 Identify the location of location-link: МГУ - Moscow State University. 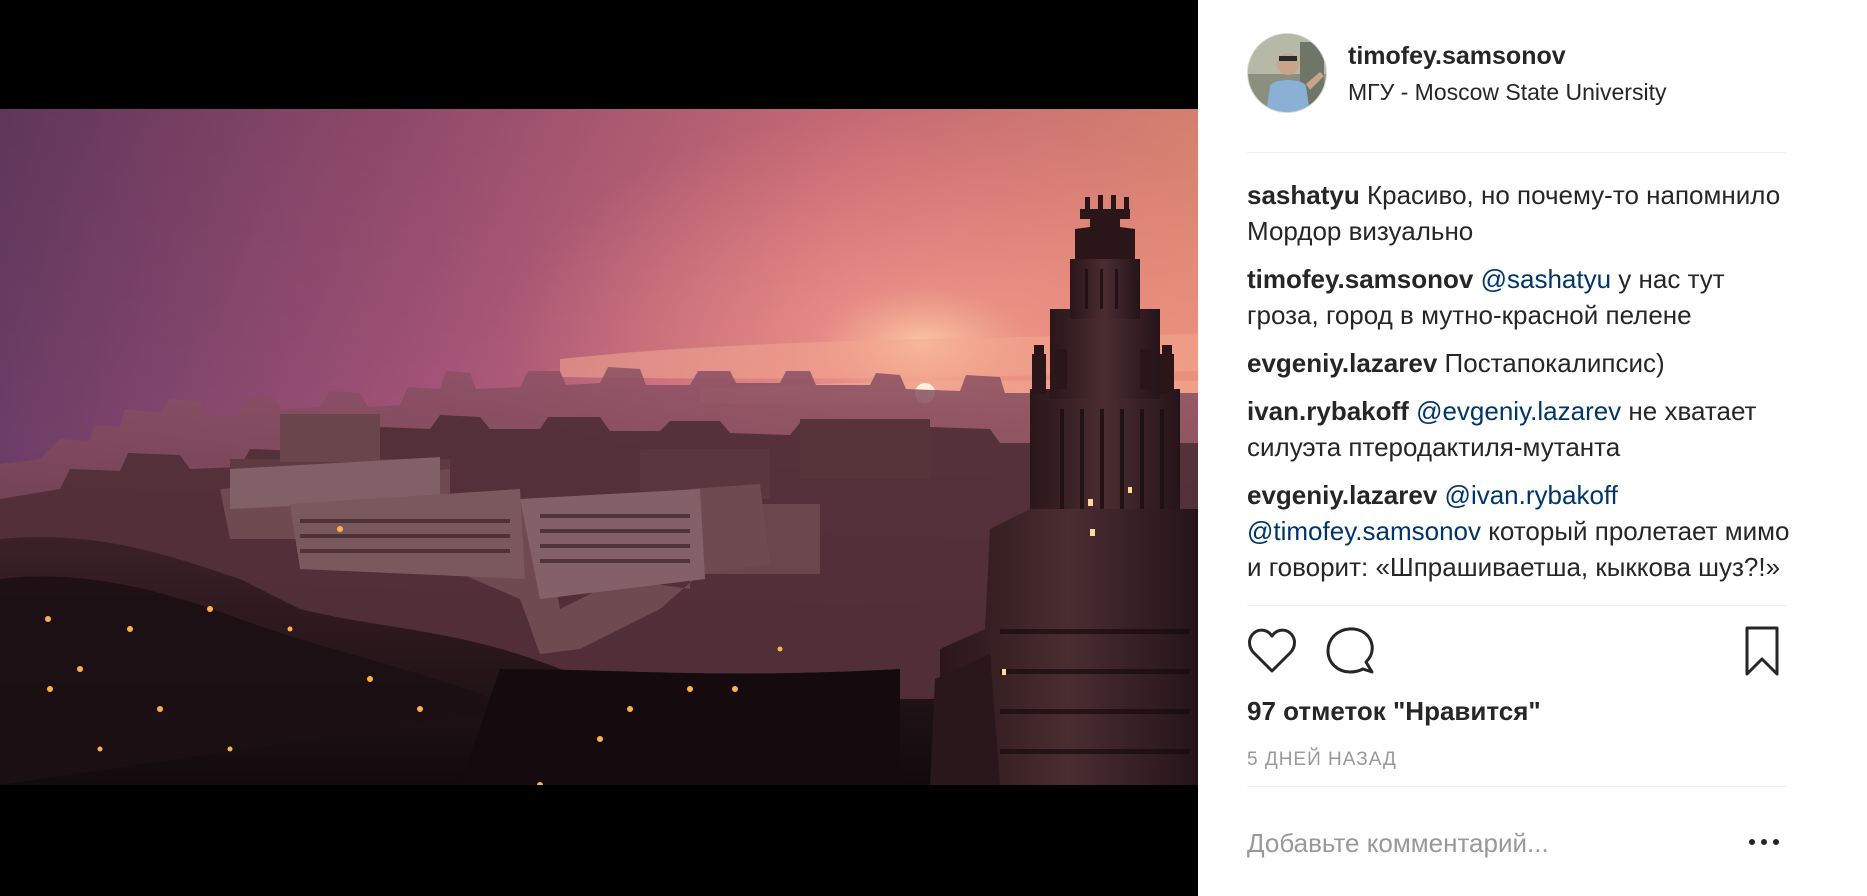
(1507, 92).